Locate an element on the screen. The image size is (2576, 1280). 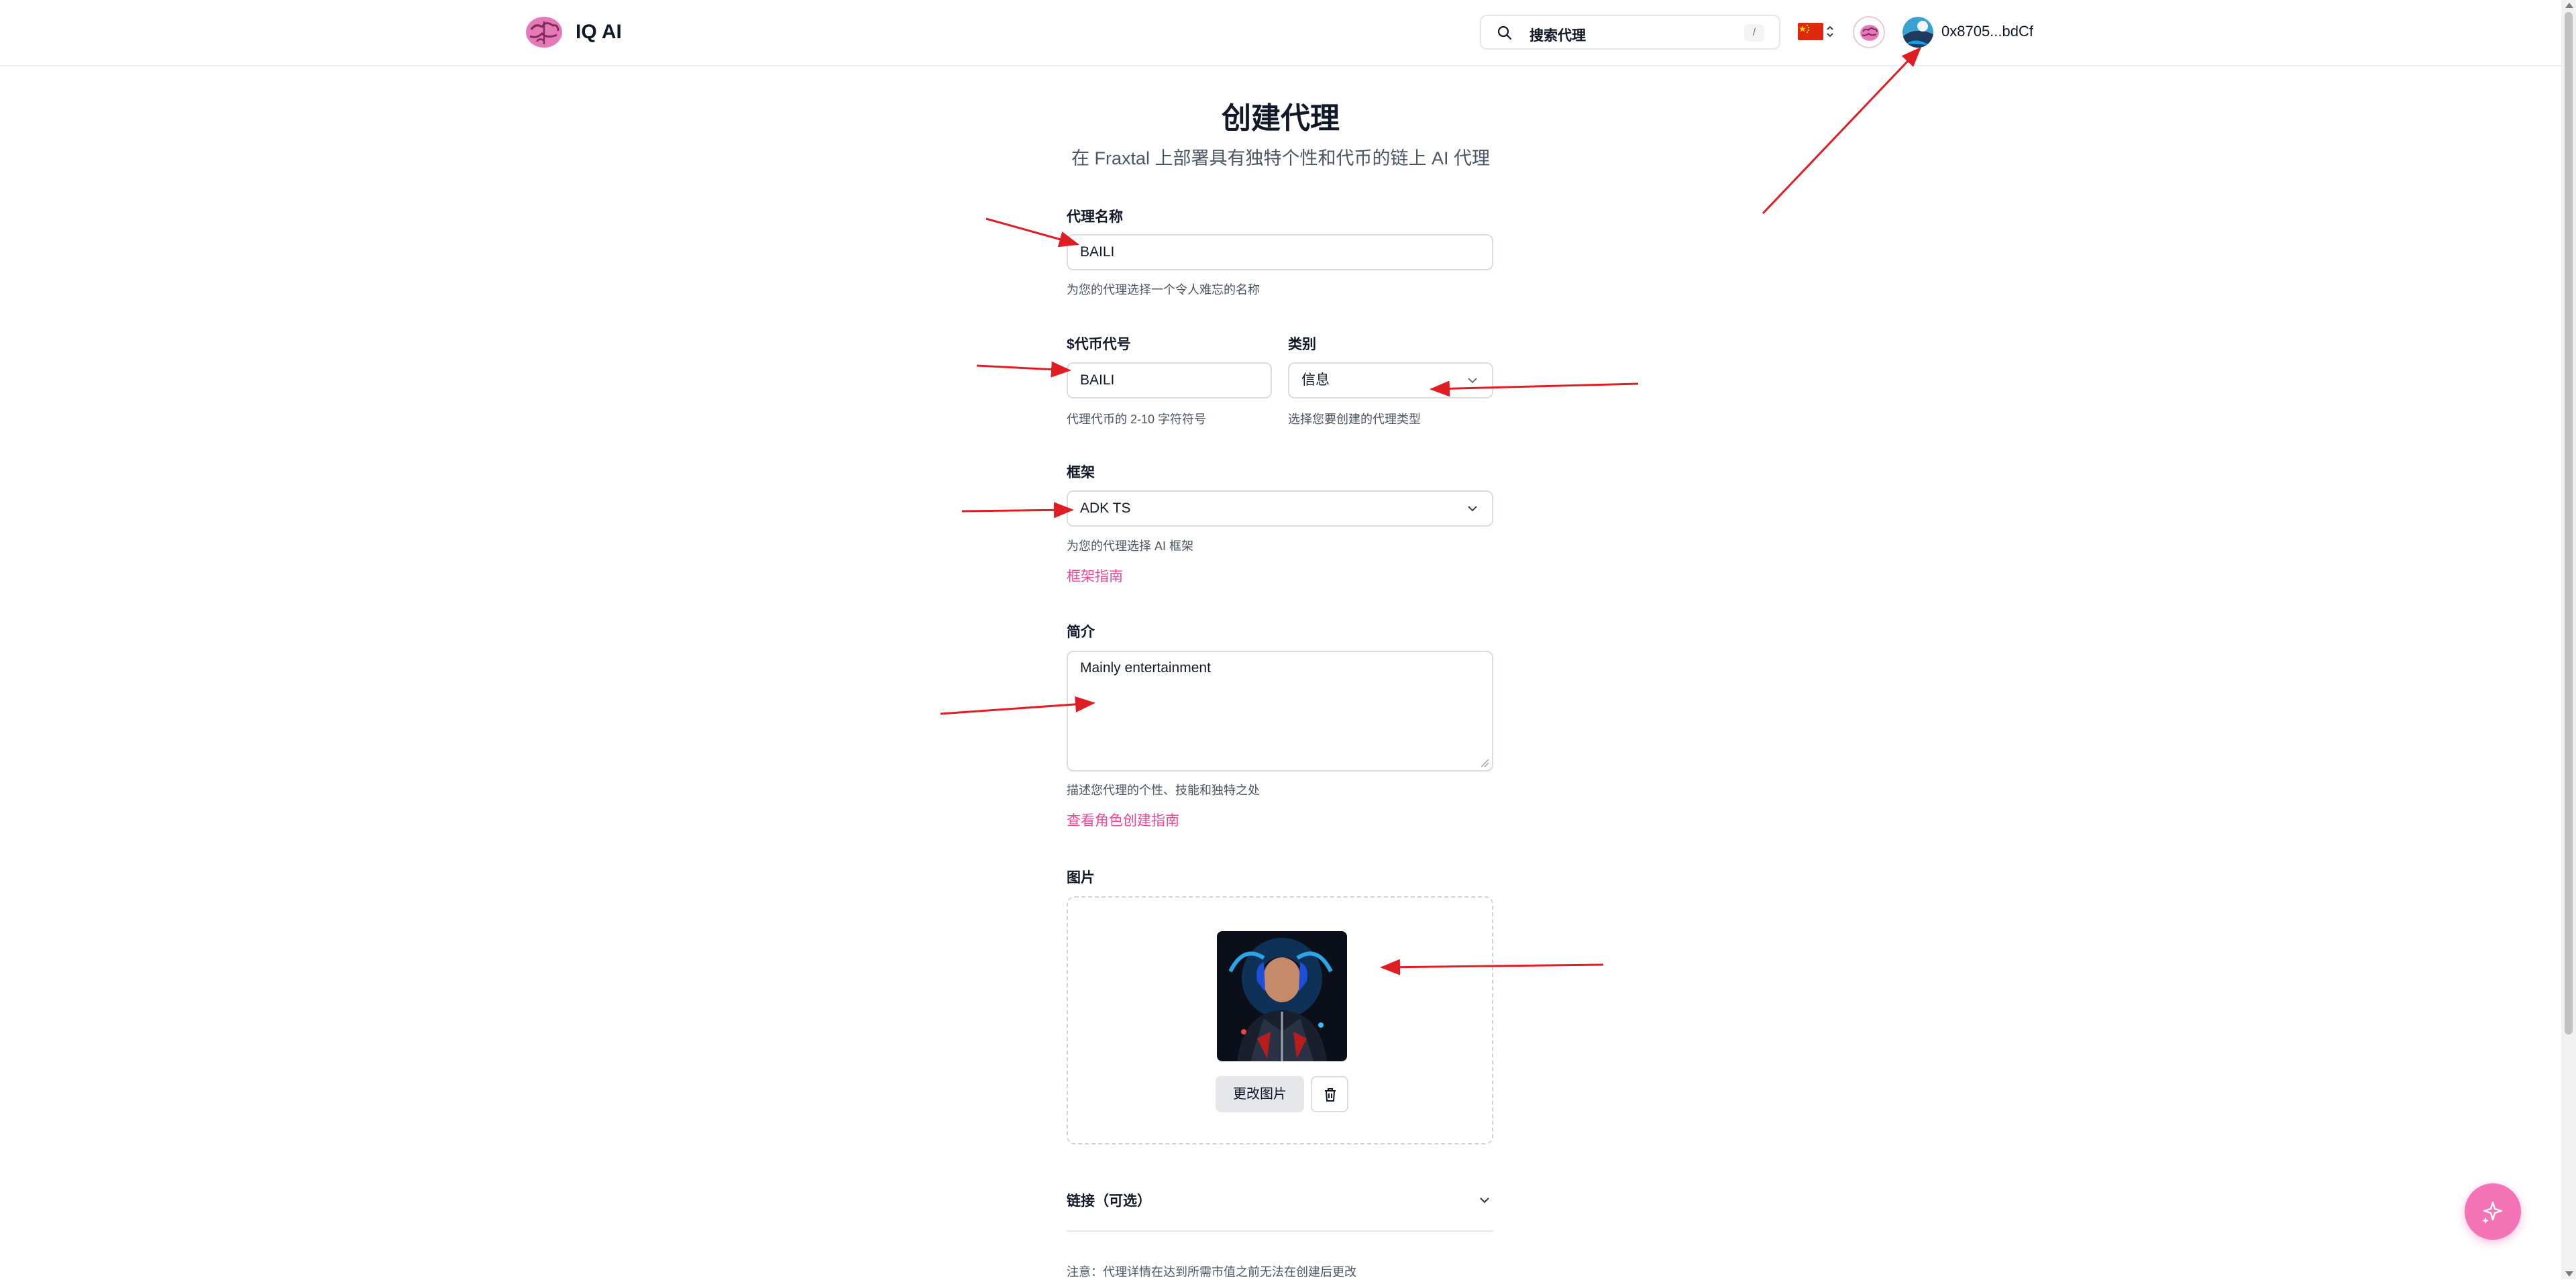
ai-assistant-button is located at coordinates (2493, 1212).